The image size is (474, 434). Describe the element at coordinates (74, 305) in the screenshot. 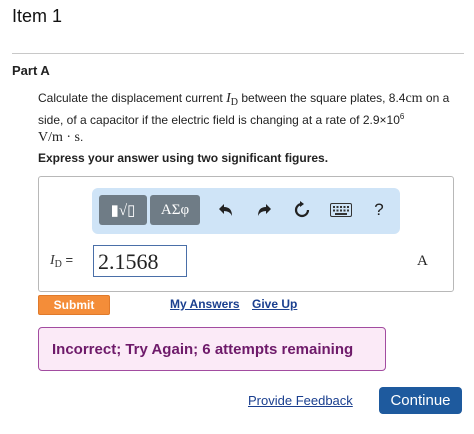

I see `submit-button: Submit` at that location.